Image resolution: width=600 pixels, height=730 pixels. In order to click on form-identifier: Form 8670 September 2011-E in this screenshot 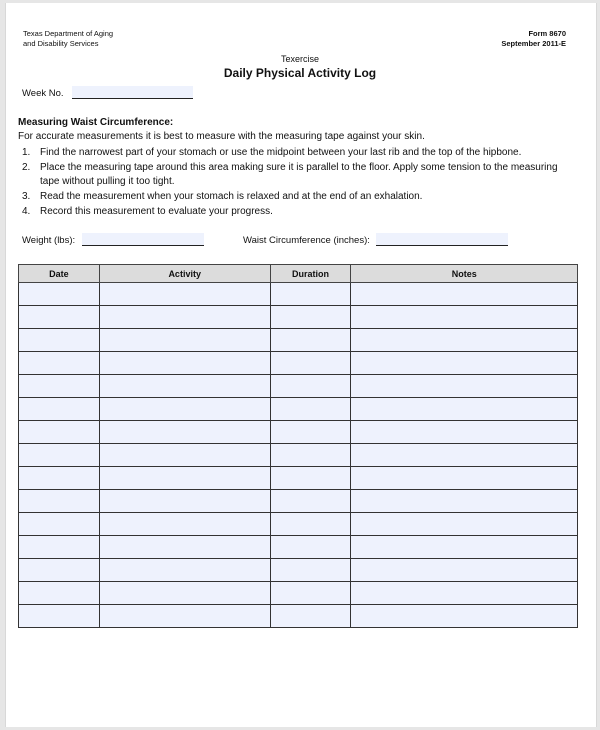, I will do `click(533, 39)`.